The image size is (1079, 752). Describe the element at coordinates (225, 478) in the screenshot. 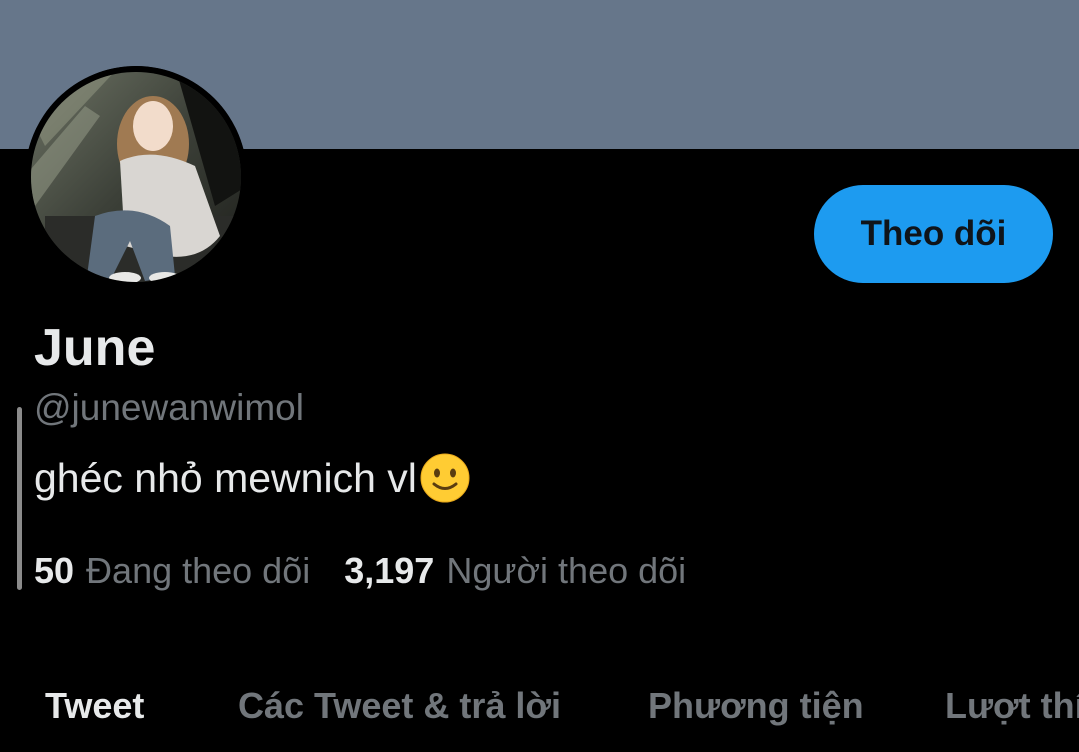

I see `bio-text: ghéc nhỏ mewnich vl` at that location.